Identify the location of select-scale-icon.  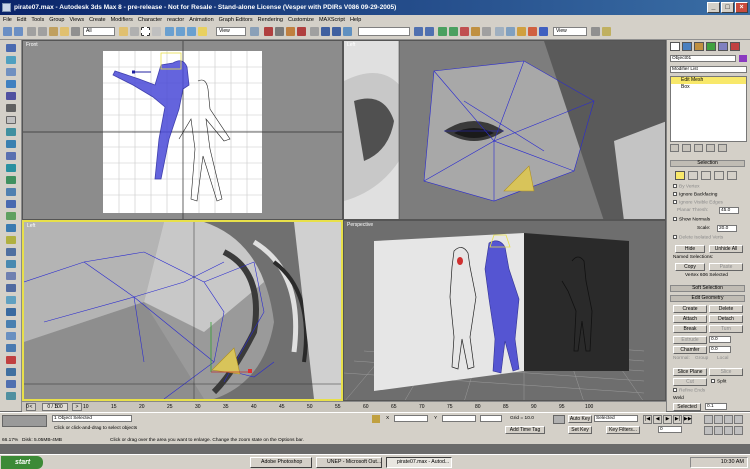
(191, 31).